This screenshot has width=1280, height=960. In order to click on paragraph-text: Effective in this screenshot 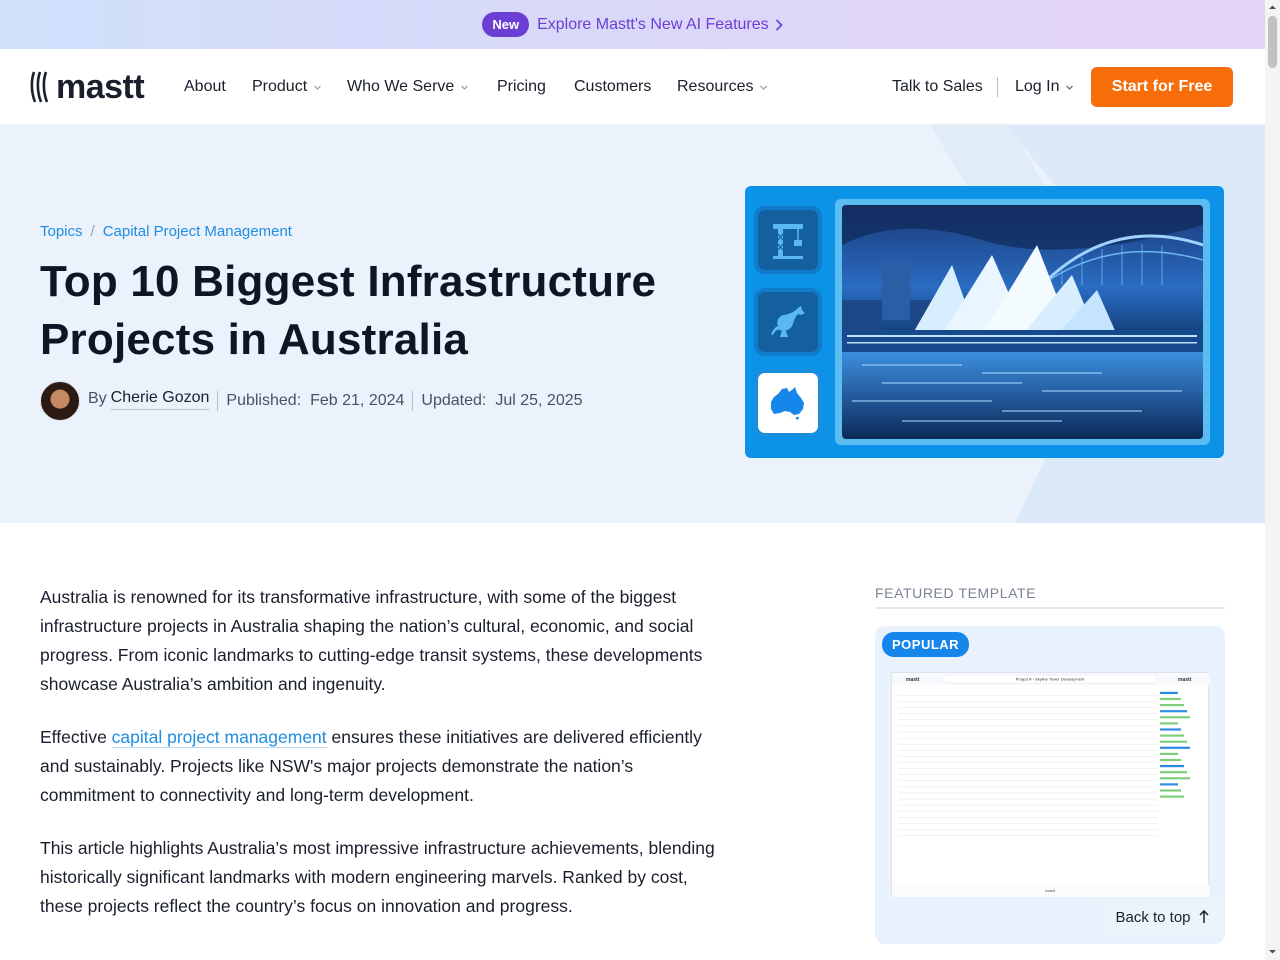, I will do `click(76, 737)`.